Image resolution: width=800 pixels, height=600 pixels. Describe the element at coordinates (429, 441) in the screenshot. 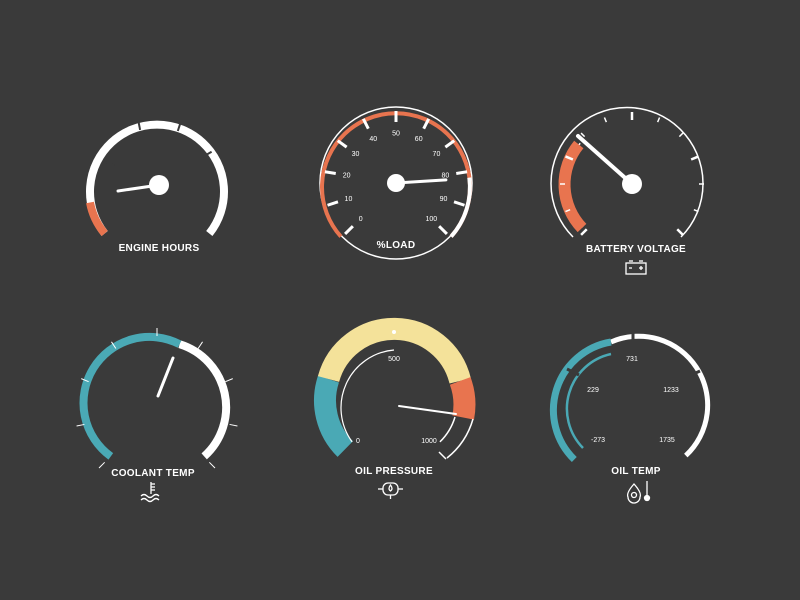

I see `oil-pressure-label-1000: 1000` at that location.